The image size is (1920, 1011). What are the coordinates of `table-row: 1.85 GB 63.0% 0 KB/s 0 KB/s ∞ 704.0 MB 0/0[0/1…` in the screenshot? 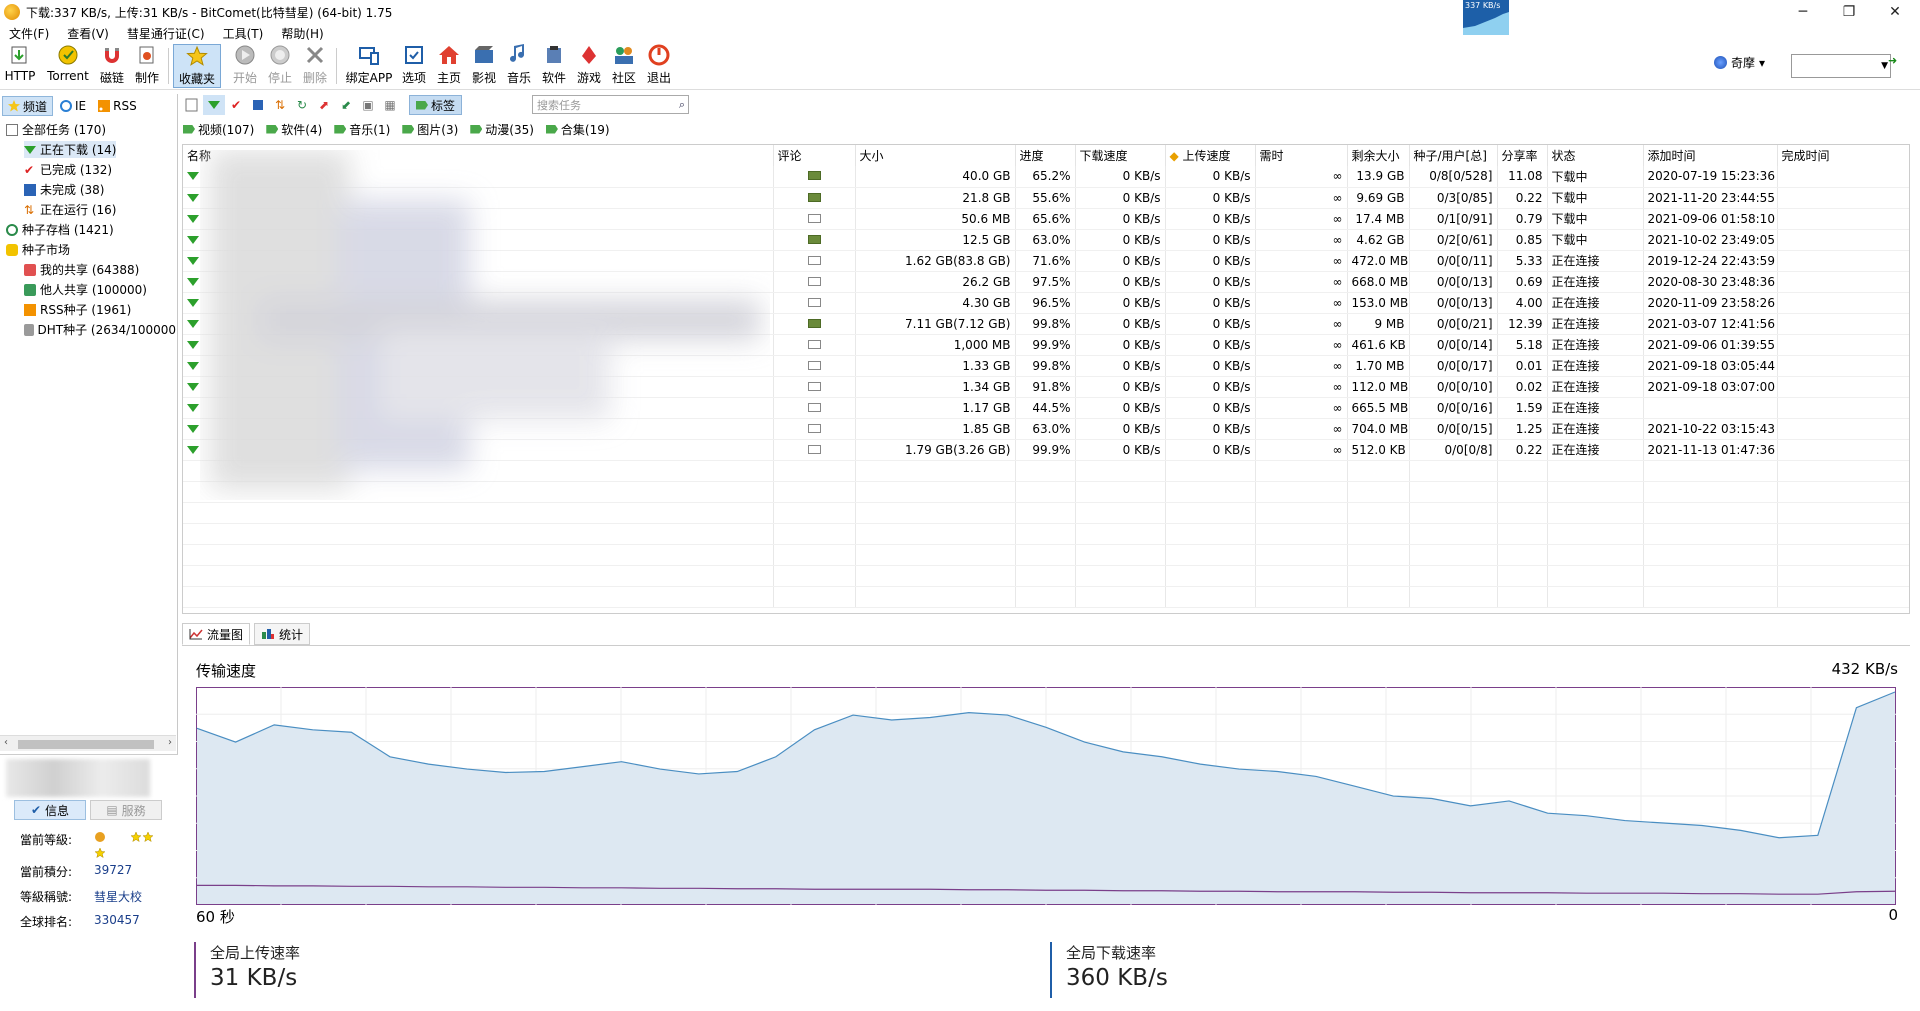 It's located at (1046, 429).